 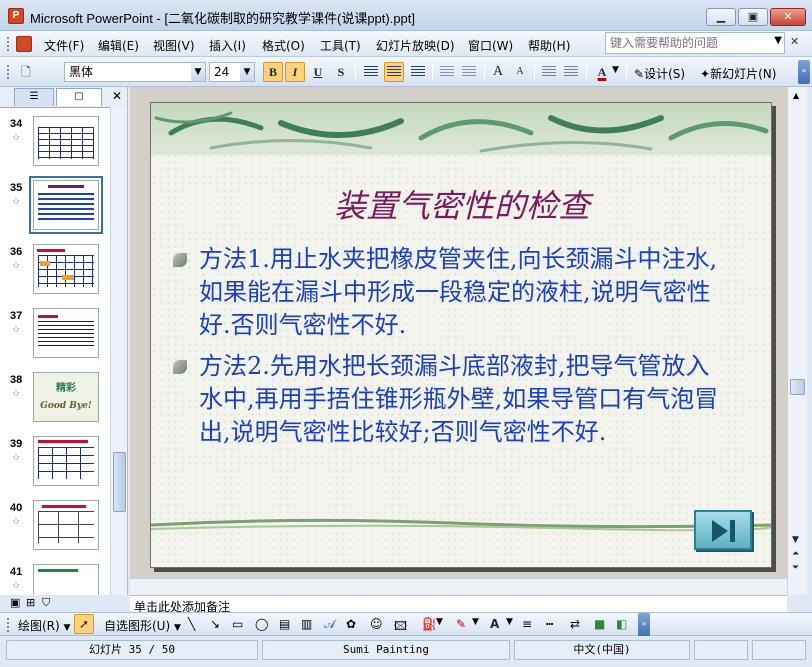 What do you see at coordinates (490, 45) in the screenshot?
I see `menu-window: 窗口(W)` at bounding box center [490, 45].